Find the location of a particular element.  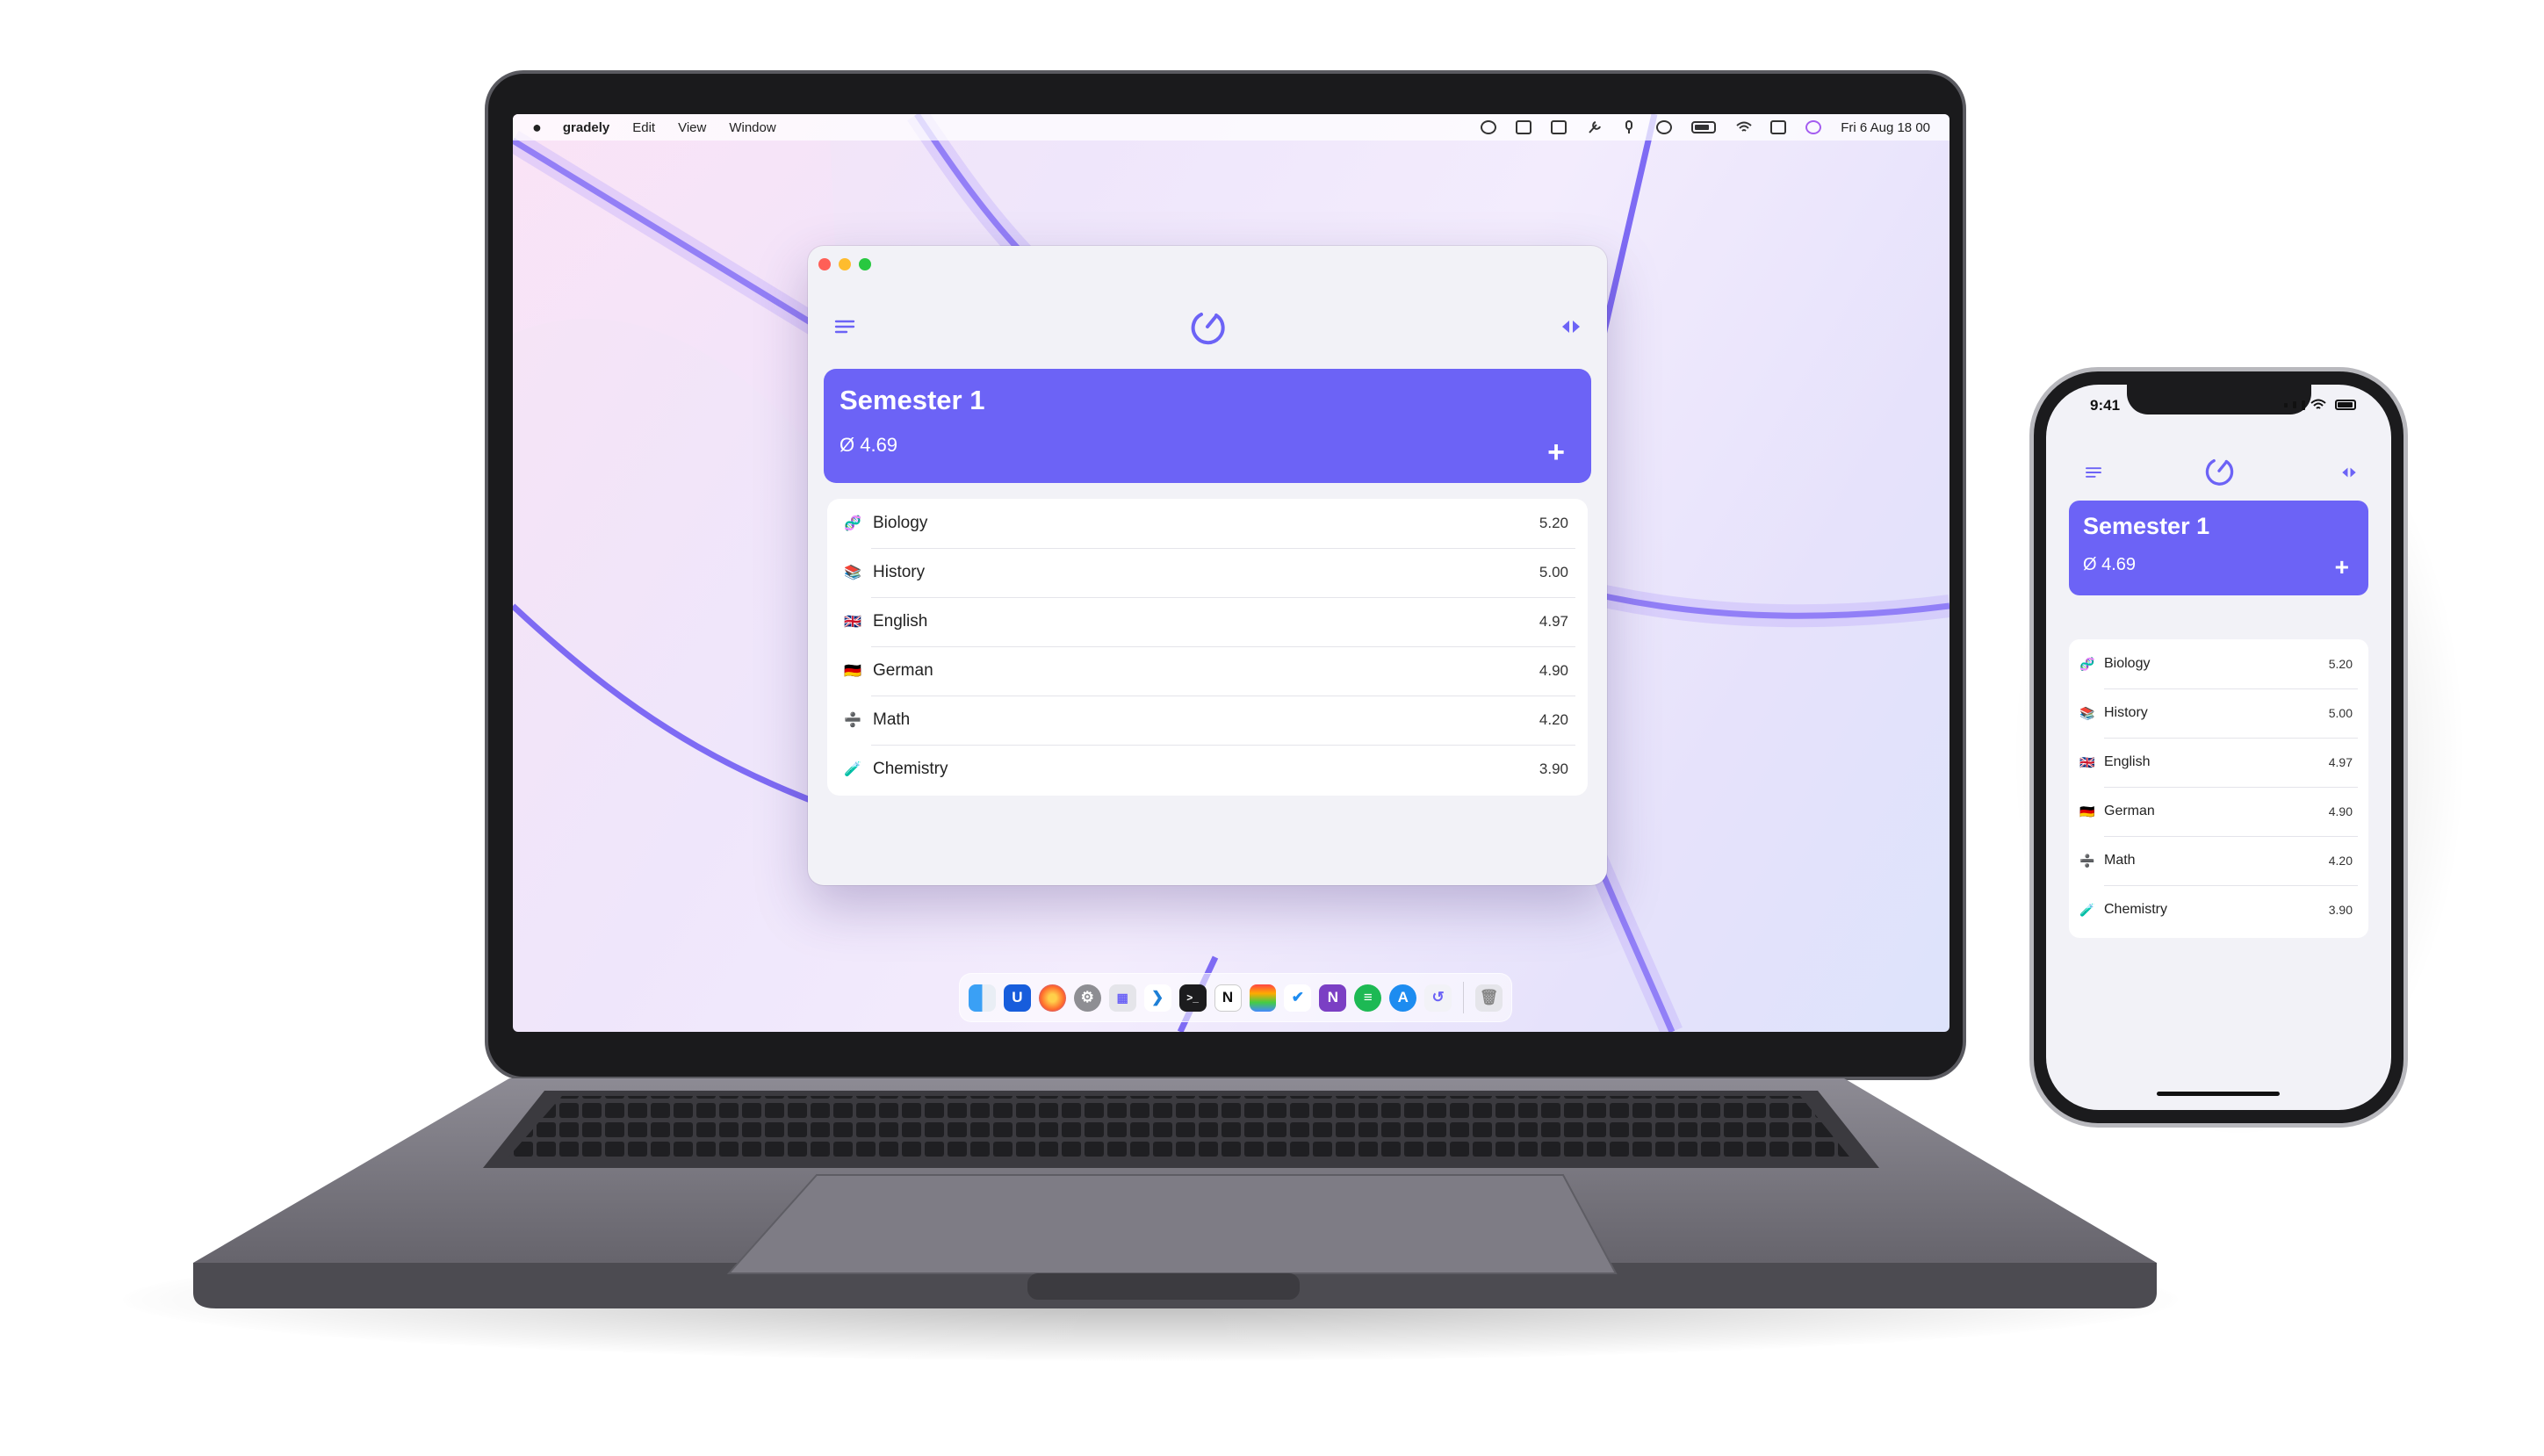

status-area: Fri 6 Aug 18 00 is located at coordinates (1705, 127).